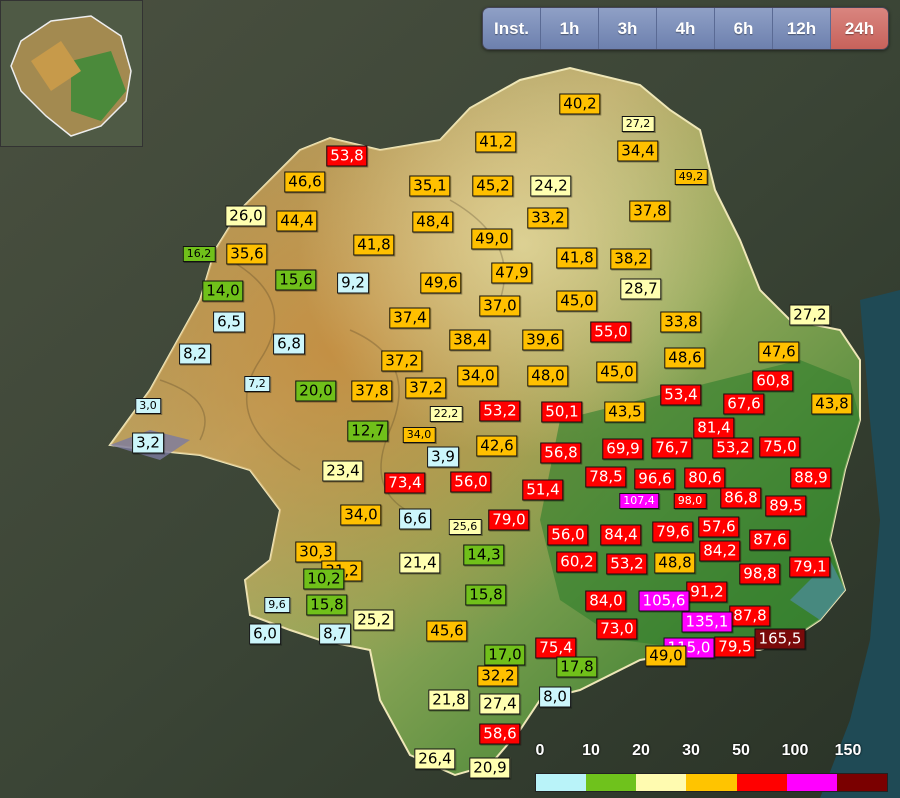  Describe the element at coordinates (374, 620) in the screenshot. I see `station-value-label: 25,2` at that location.